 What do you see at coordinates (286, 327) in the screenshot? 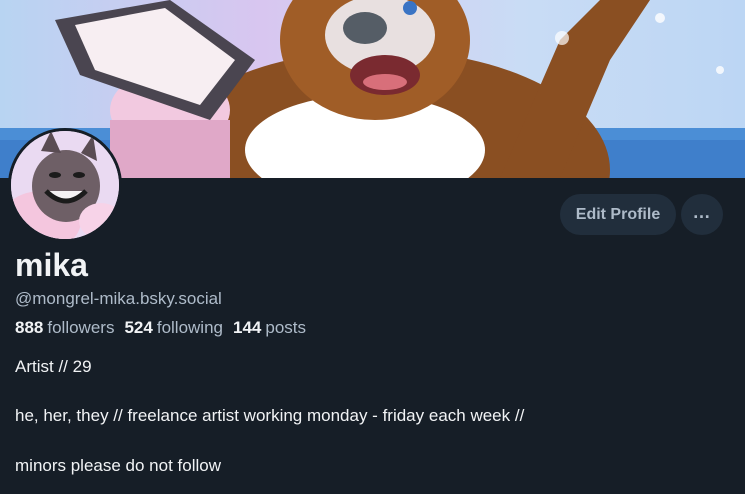
I see `posts-label: posts` at bounding box center [286, 327].